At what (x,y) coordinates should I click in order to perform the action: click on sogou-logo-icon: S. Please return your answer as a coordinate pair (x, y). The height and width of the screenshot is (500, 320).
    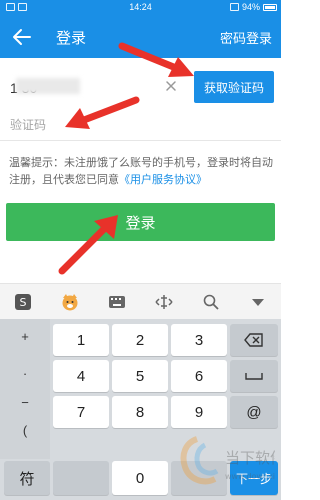
    Looking at the image, I should click on (23, 302).